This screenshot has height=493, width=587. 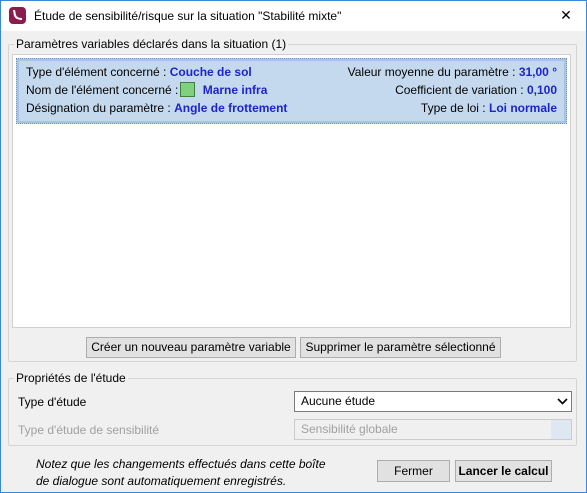 What do you see at coordinates (503, 471) in the screenshot?
I see `run-calculation-button: Lancer le calcul` at bounding box center [503, 471].